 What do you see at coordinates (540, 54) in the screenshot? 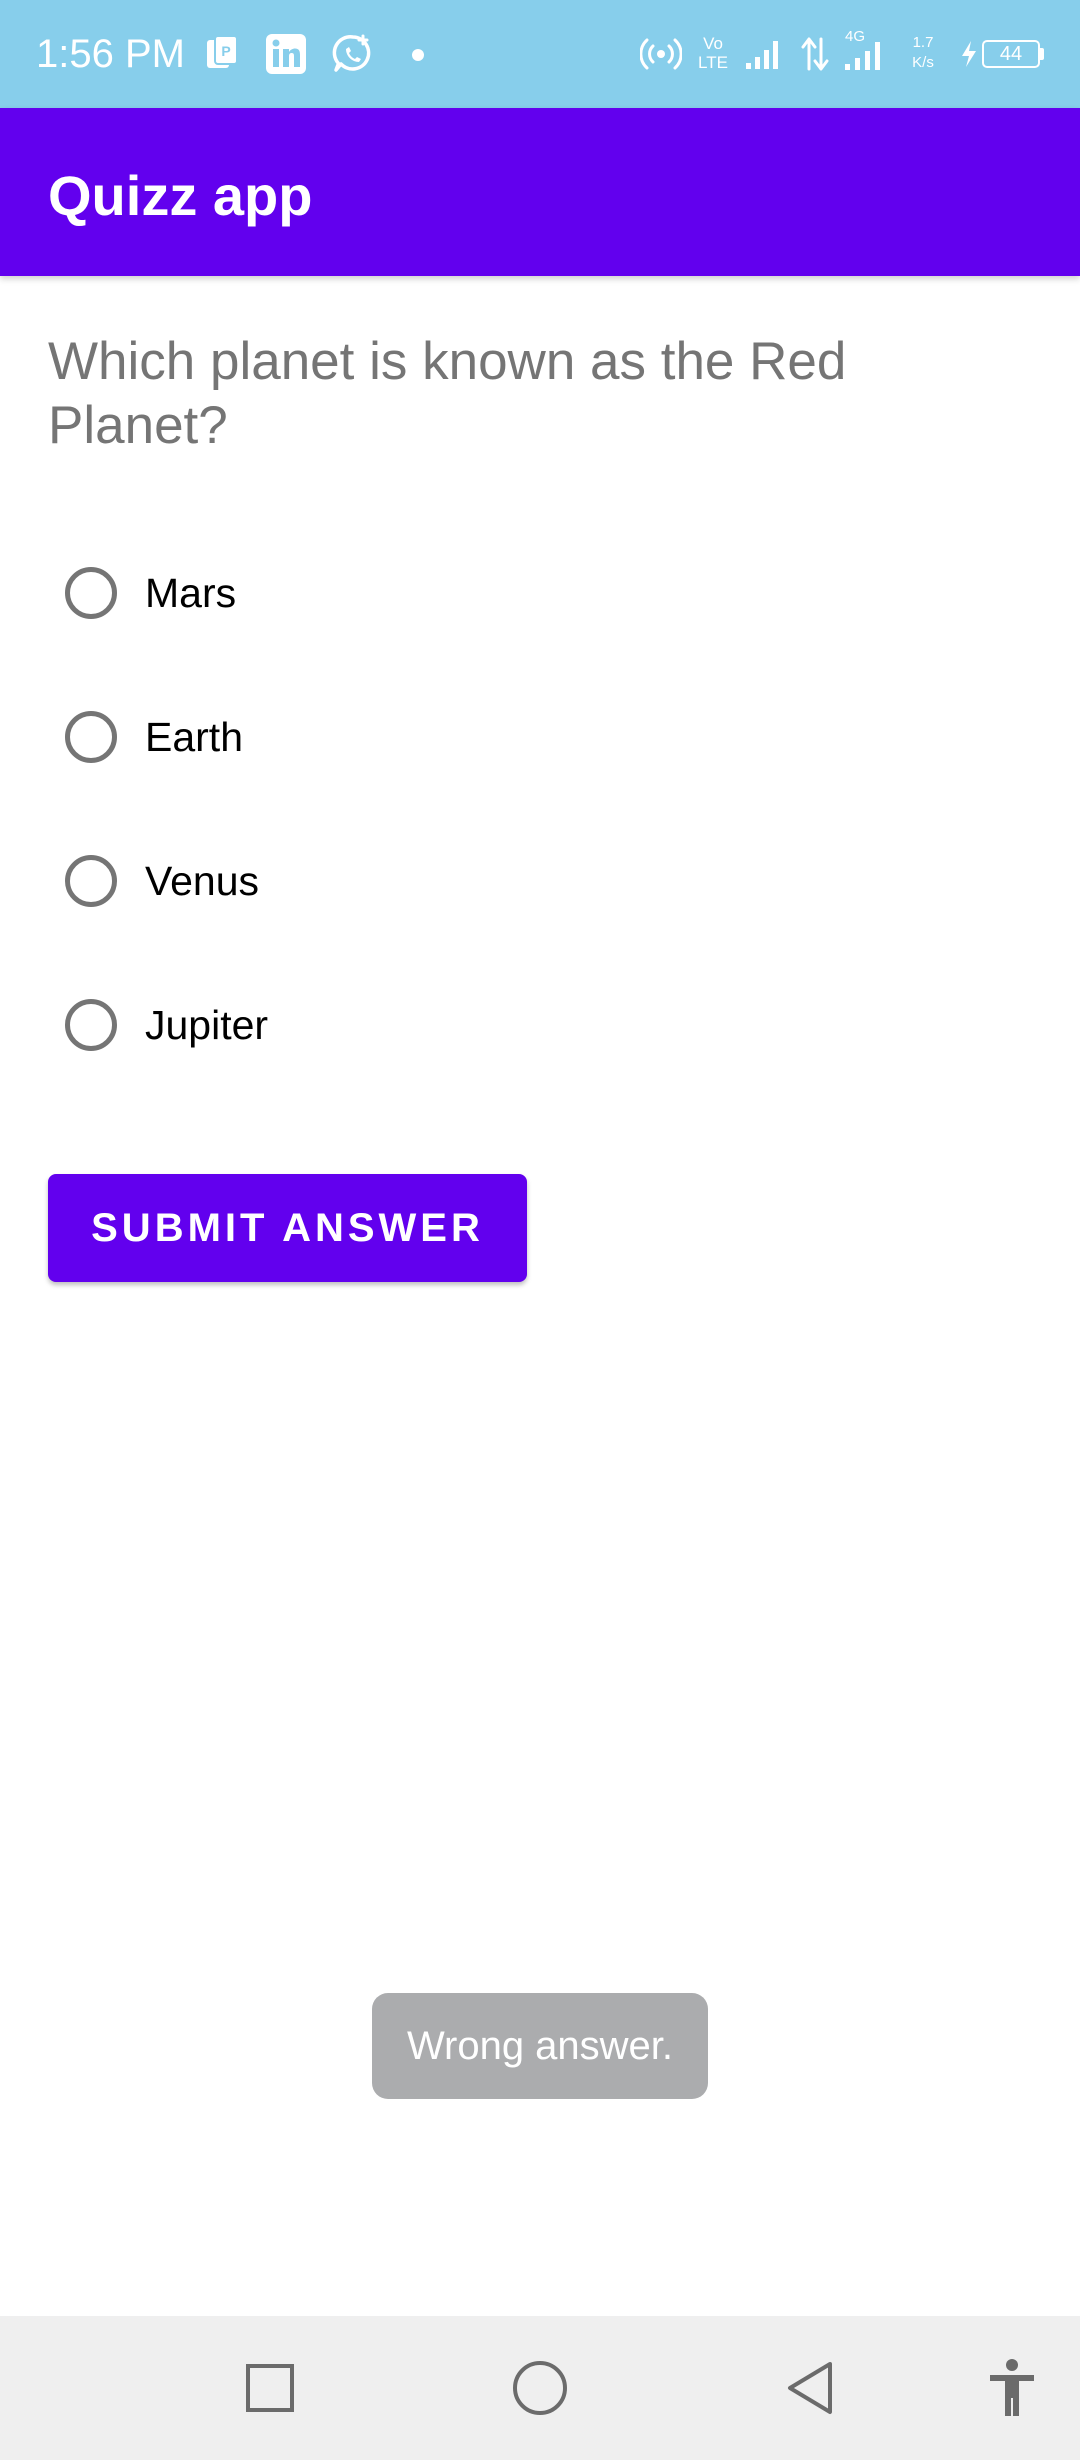
I see `status-bar: 1:56 PM P Vo LTE 4G 1.7 K/s 44` at bounding box center [540, 54].